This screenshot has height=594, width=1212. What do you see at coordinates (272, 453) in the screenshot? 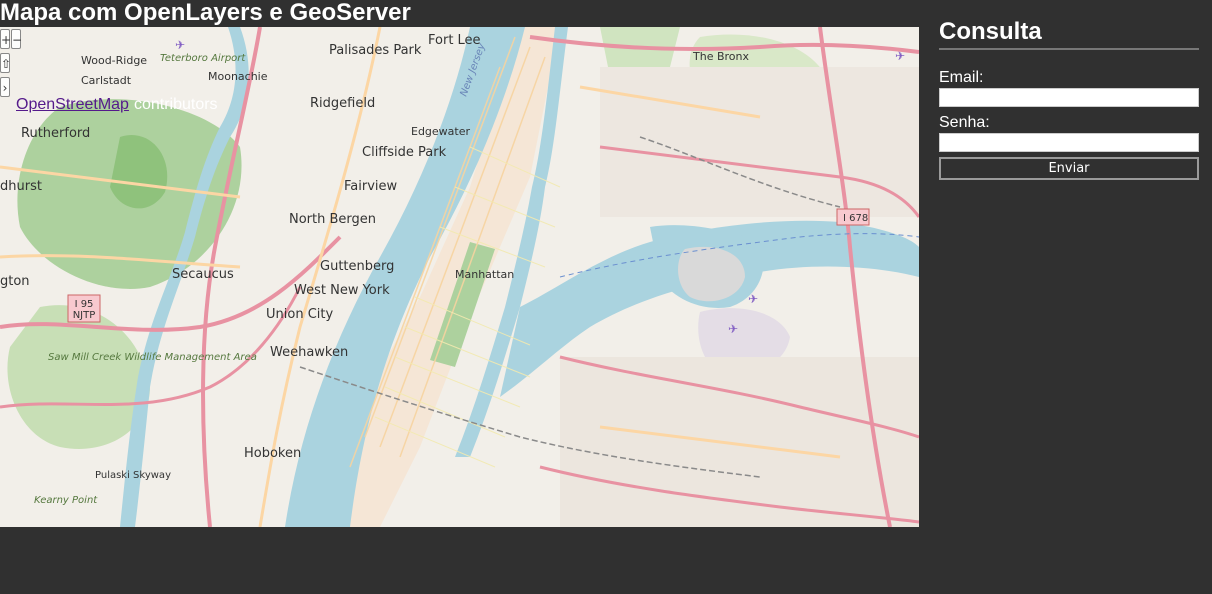
I see `label-hoboken: Hoboken` at bounding box center [272, 453].